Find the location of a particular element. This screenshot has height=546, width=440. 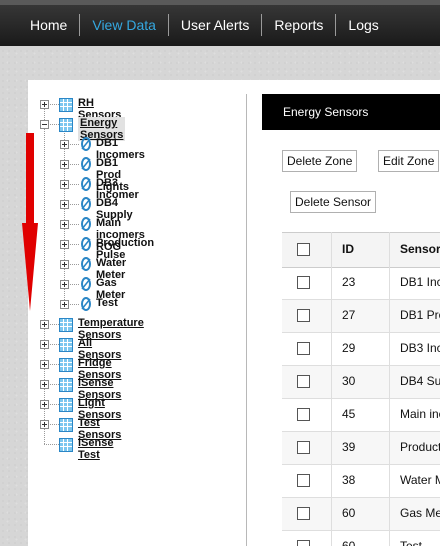

tree-group-item: iSense Test is located at coordinates (95, 449).